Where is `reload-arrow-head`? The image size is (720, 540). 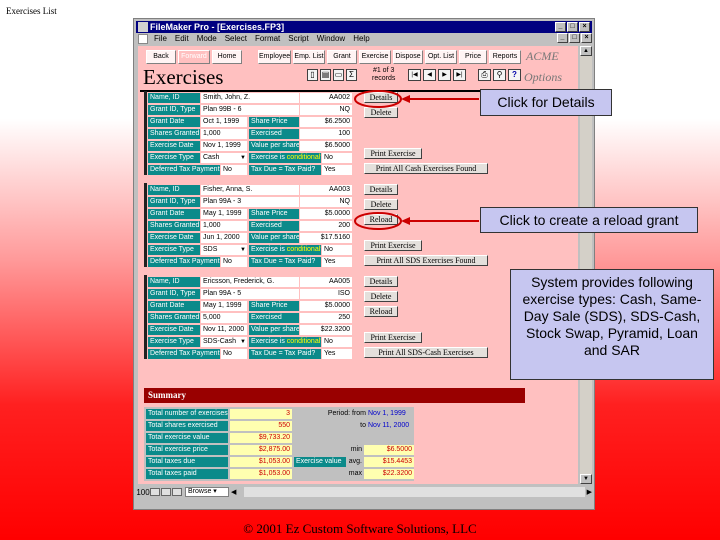 reload-arrow-head is located at coordinates (405, 221).